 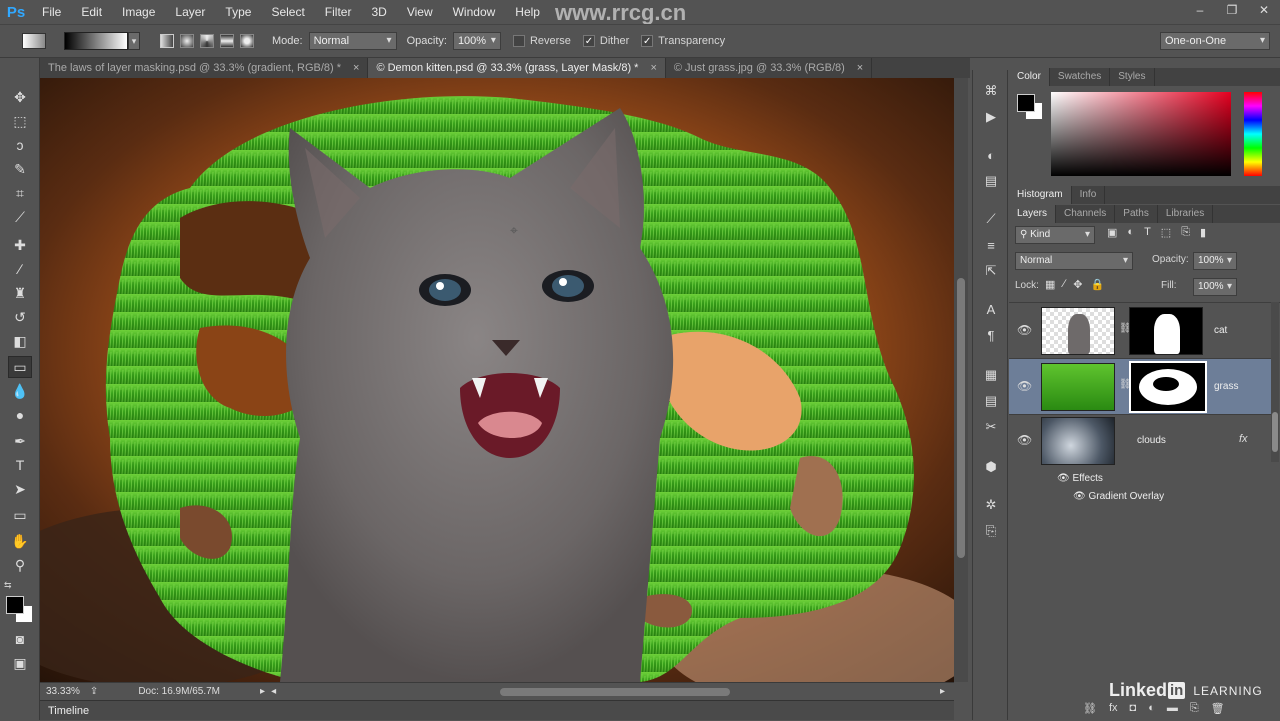 What do you see at coordinates (20, 121) in the screenshot?
I see `marquee-tool-icon: ⬚` at bounding box center [20, 121].